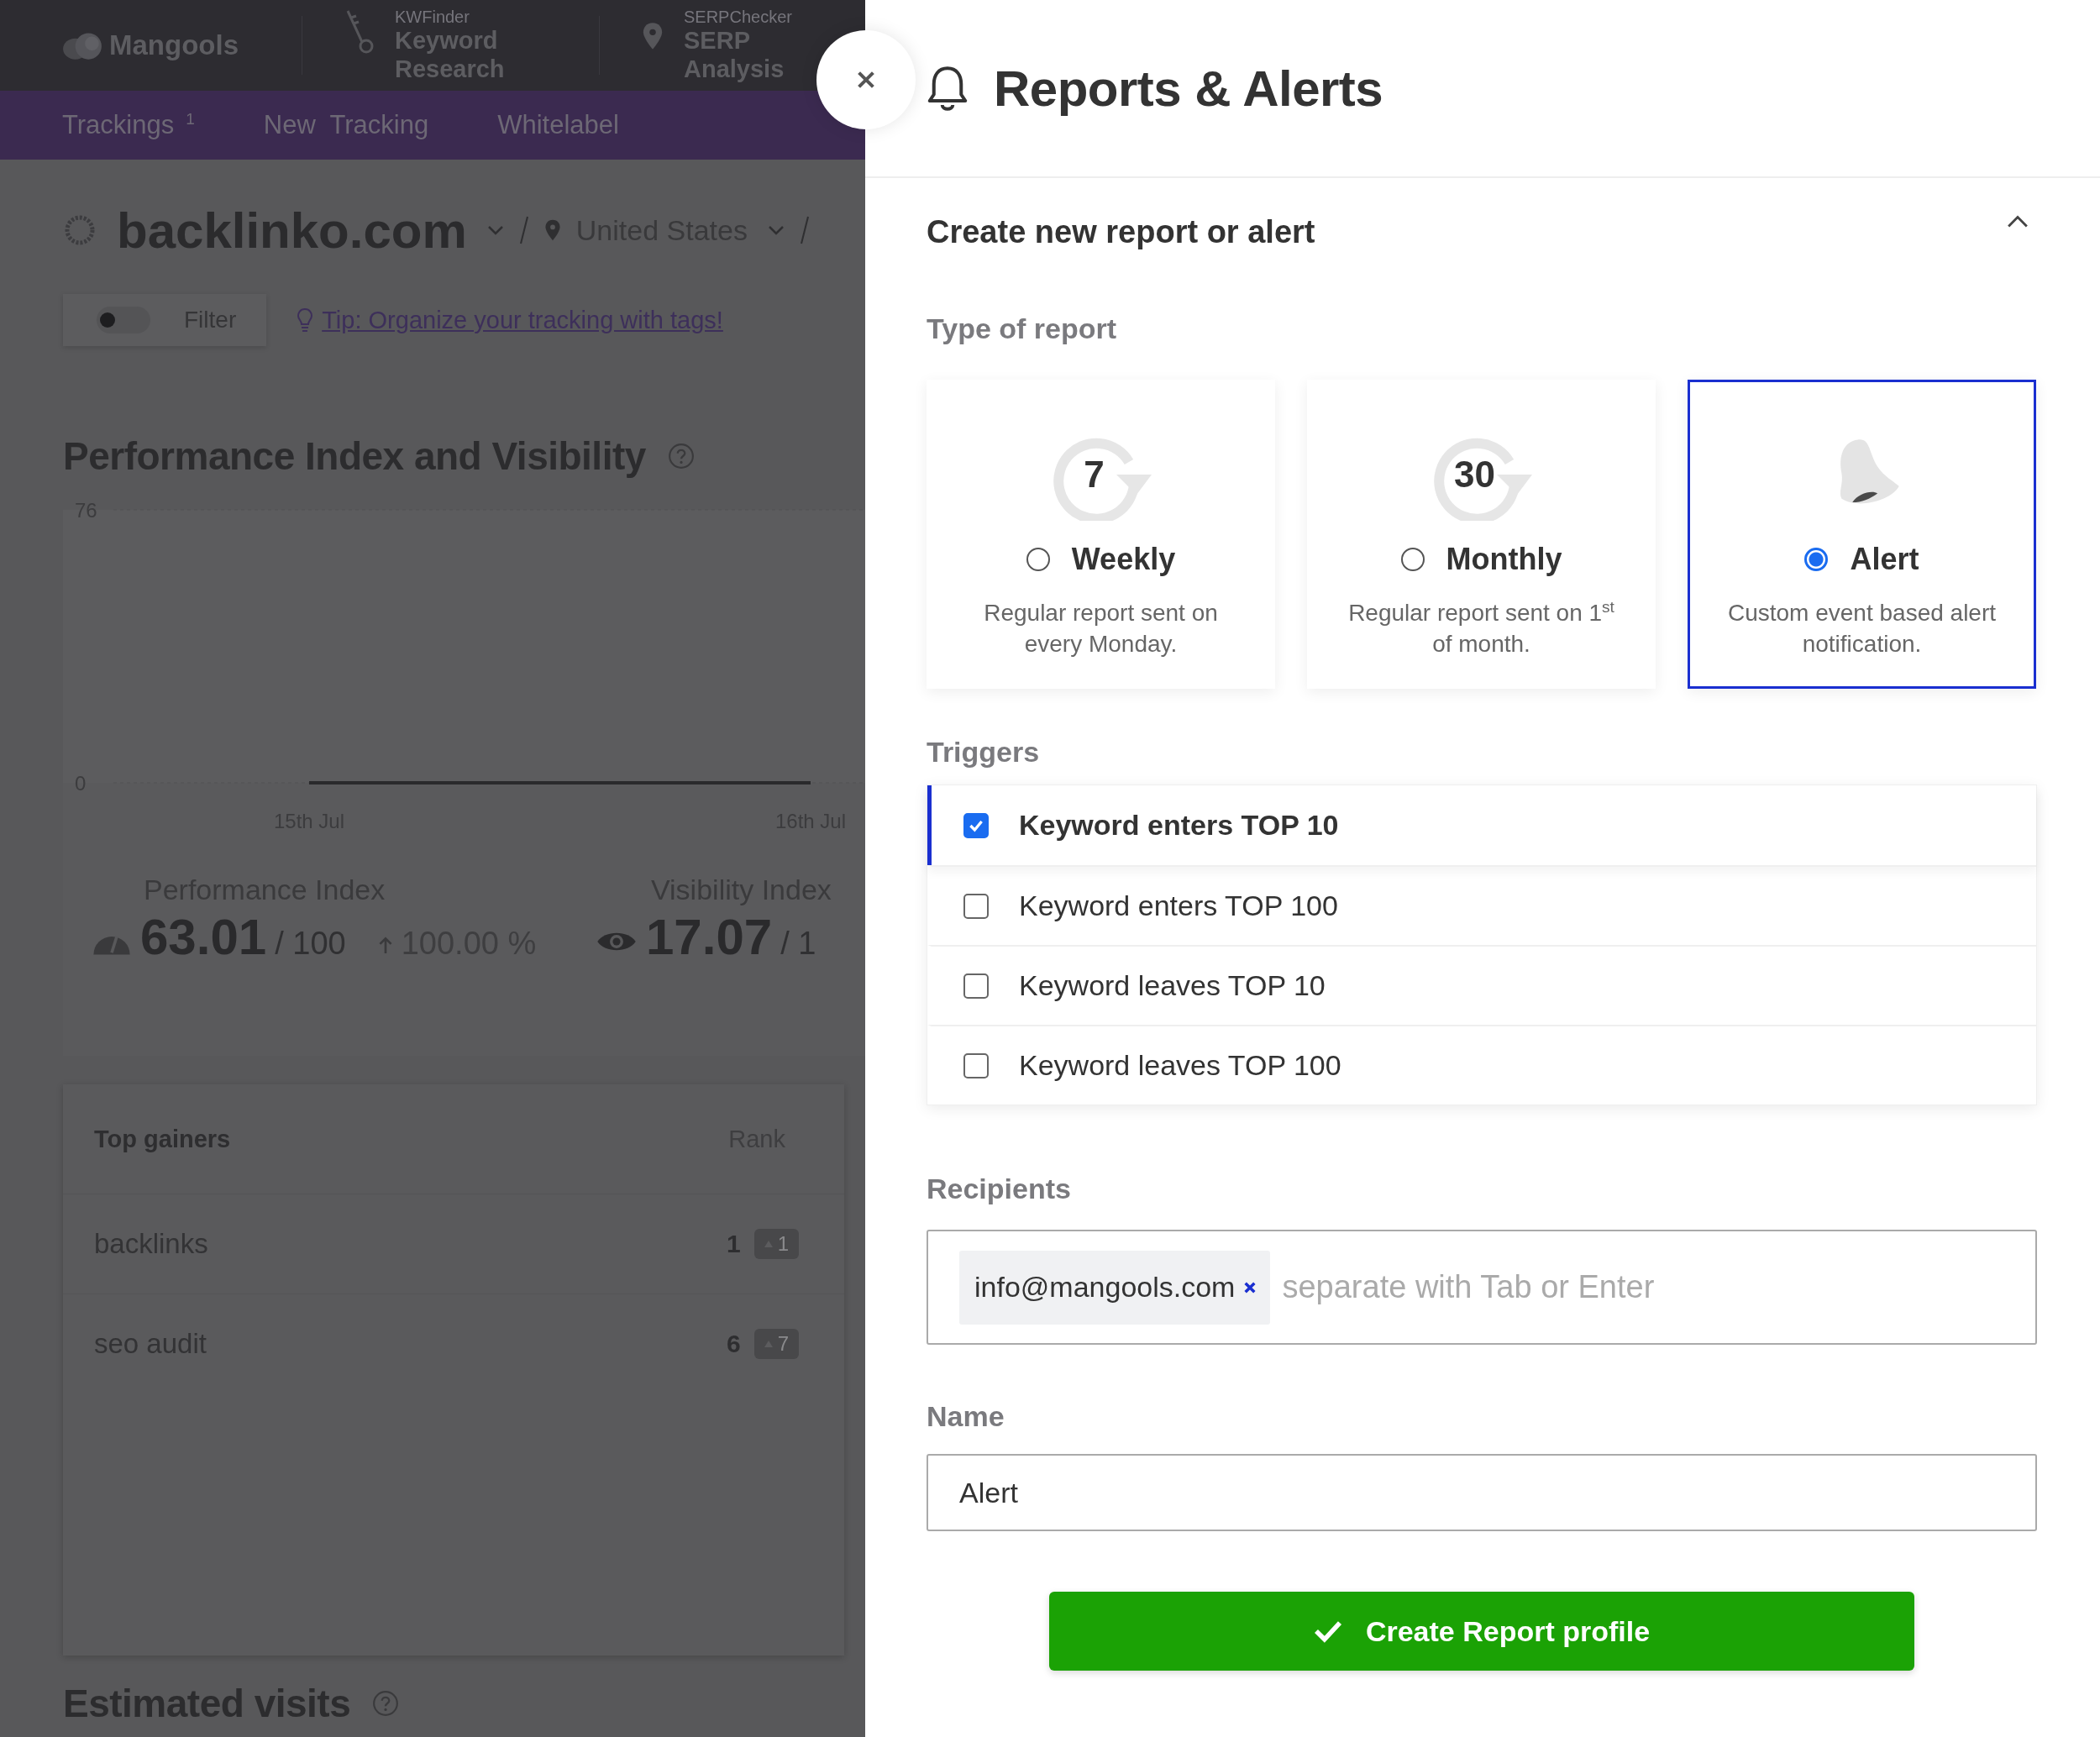  Describe the element at coordinates (1481, 534) in the screenshot. I see `report-type-card: 30 Monthly Regular report sent on 1$^{st}$ of month.` at that location.